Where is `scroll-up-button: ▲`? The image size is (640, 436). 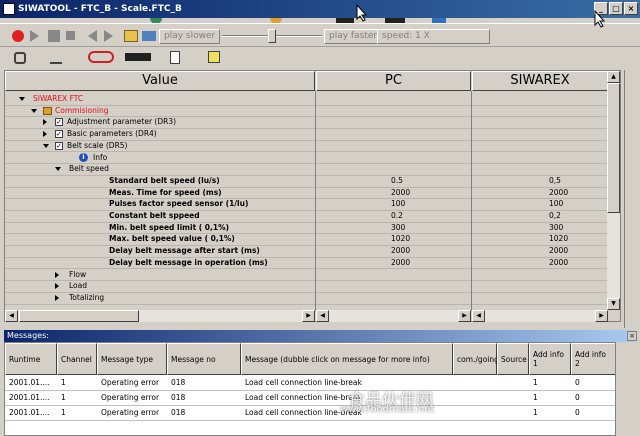
scroll-up-button: ▲ is located at coordinates (613, 77).